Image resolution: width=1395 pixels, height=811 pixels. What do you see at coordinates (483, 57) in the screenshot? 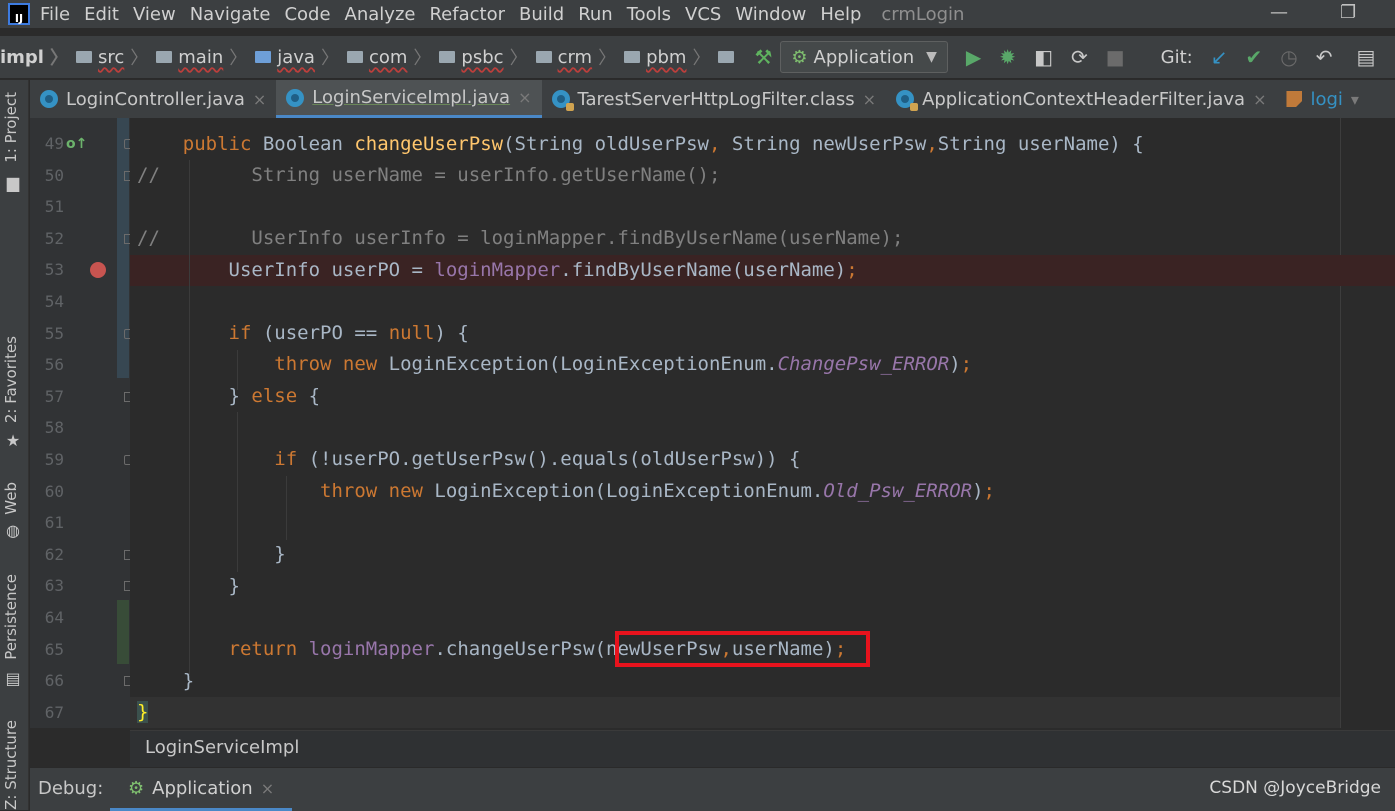
I see `breadcrumb-psbc: psbc 〉` at bounding box center [483, 57].